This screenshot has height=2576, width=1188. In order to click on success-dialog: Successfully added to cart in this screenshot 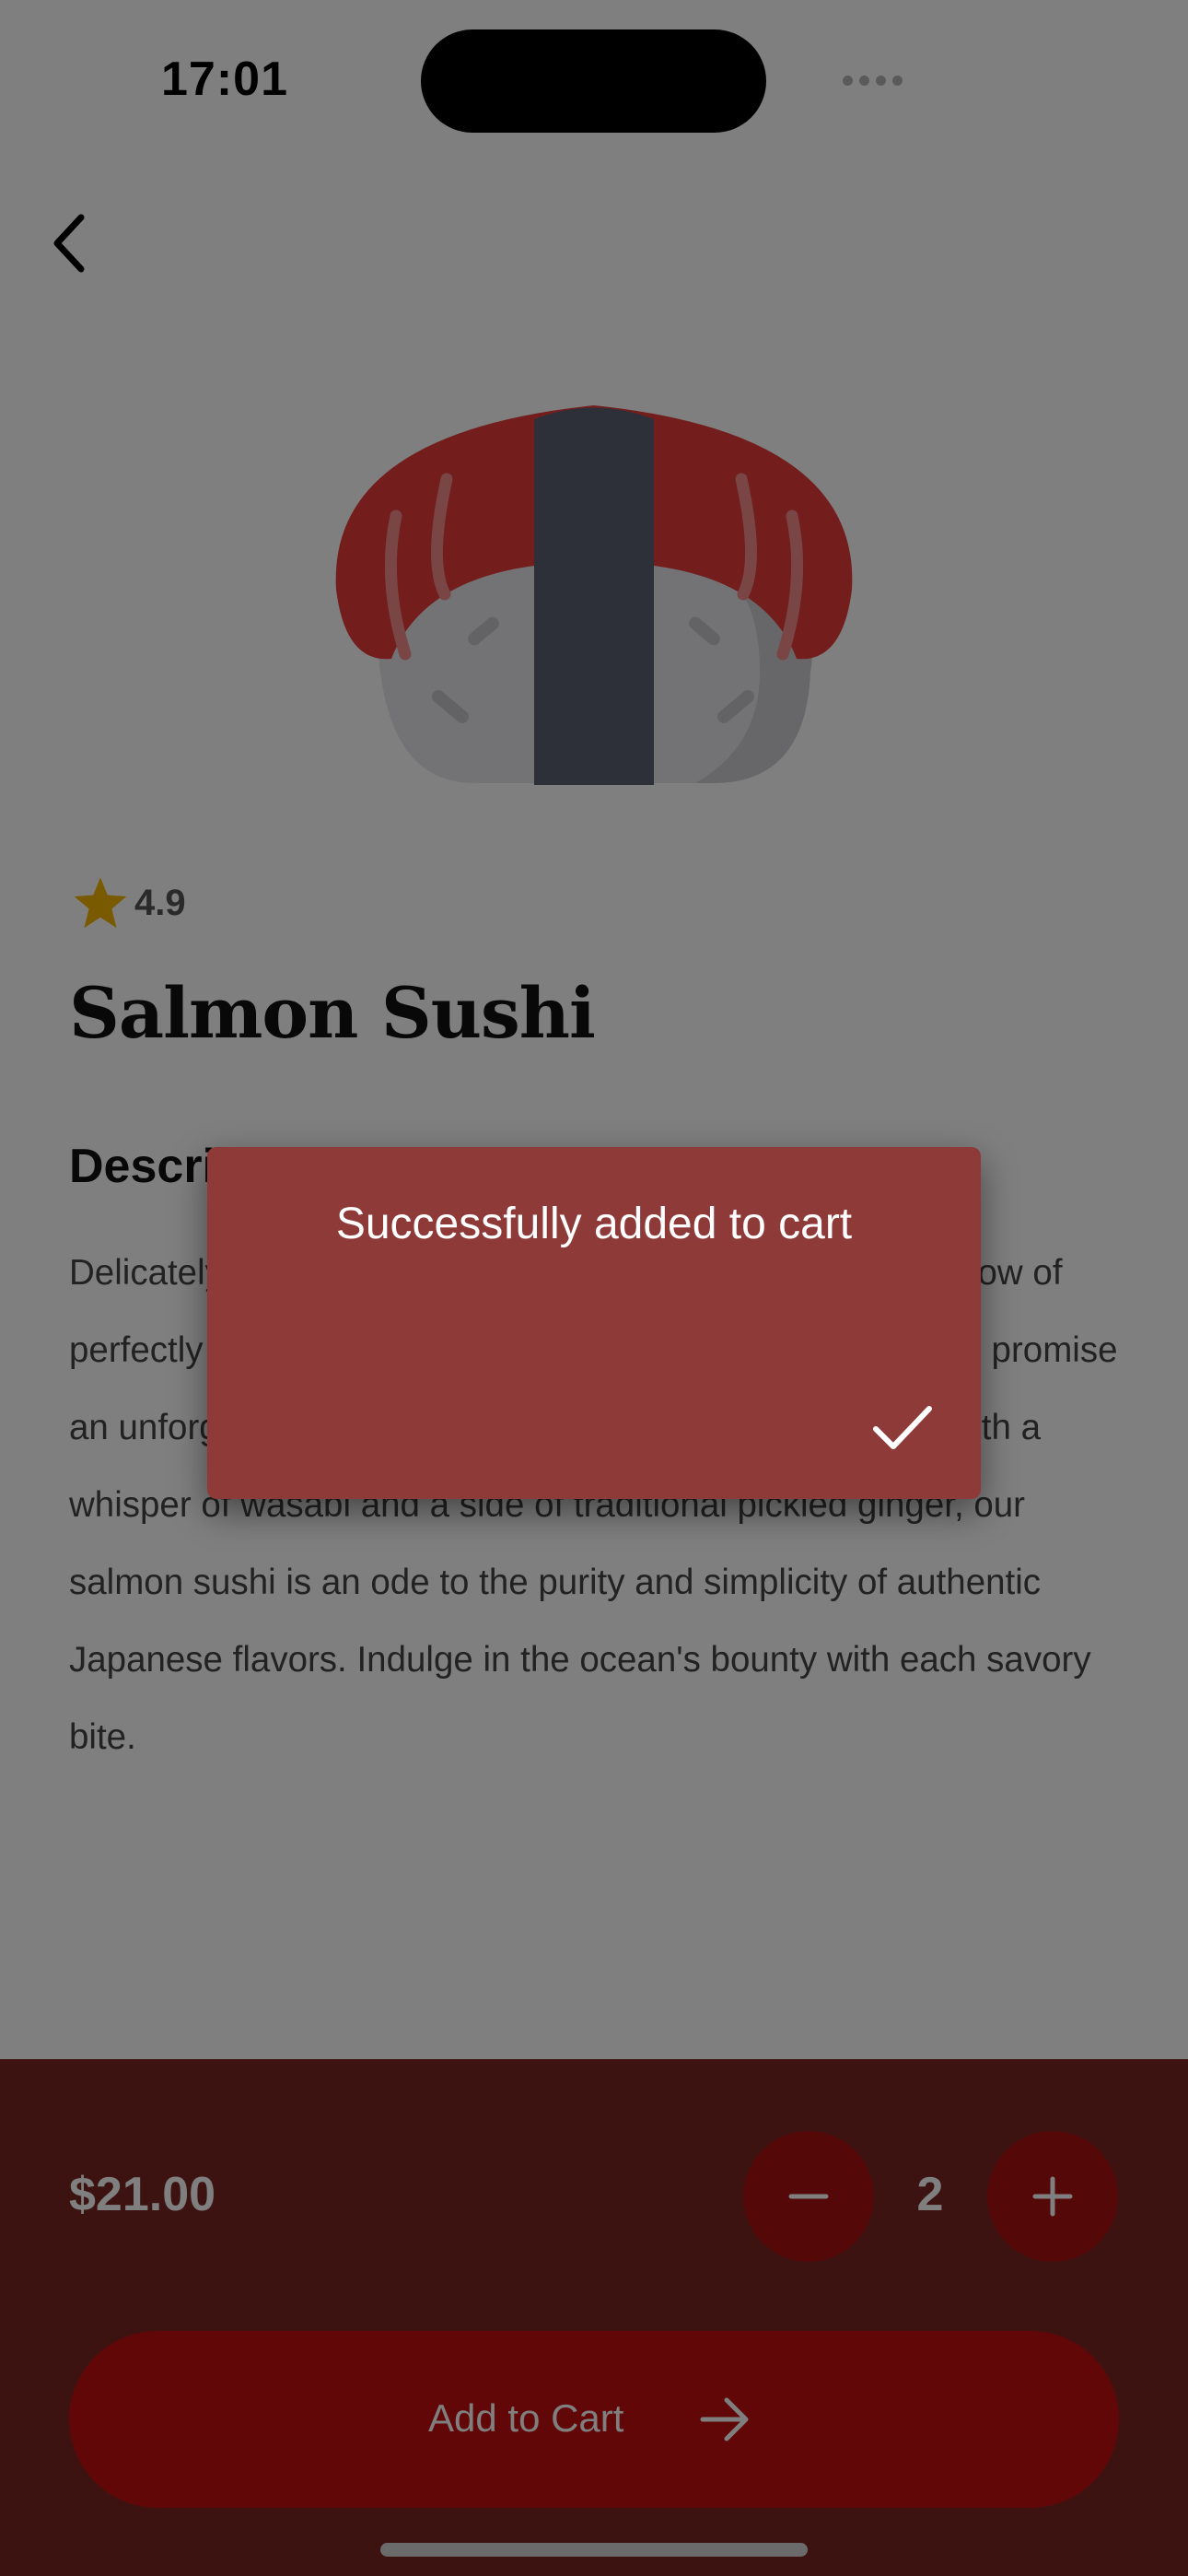, I will do `click(594, 1323)`.